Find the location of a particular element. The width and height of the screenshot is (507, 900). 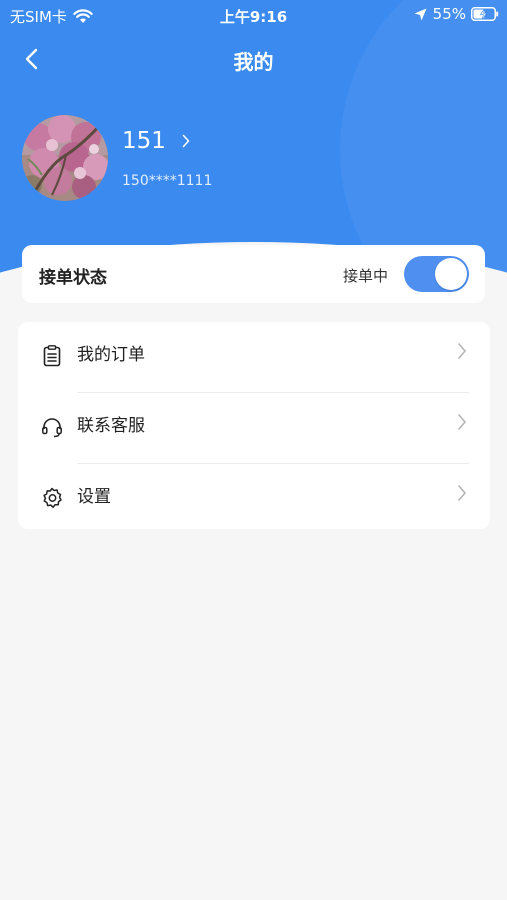

status-right: 55% is located at coordinates (456, 14).